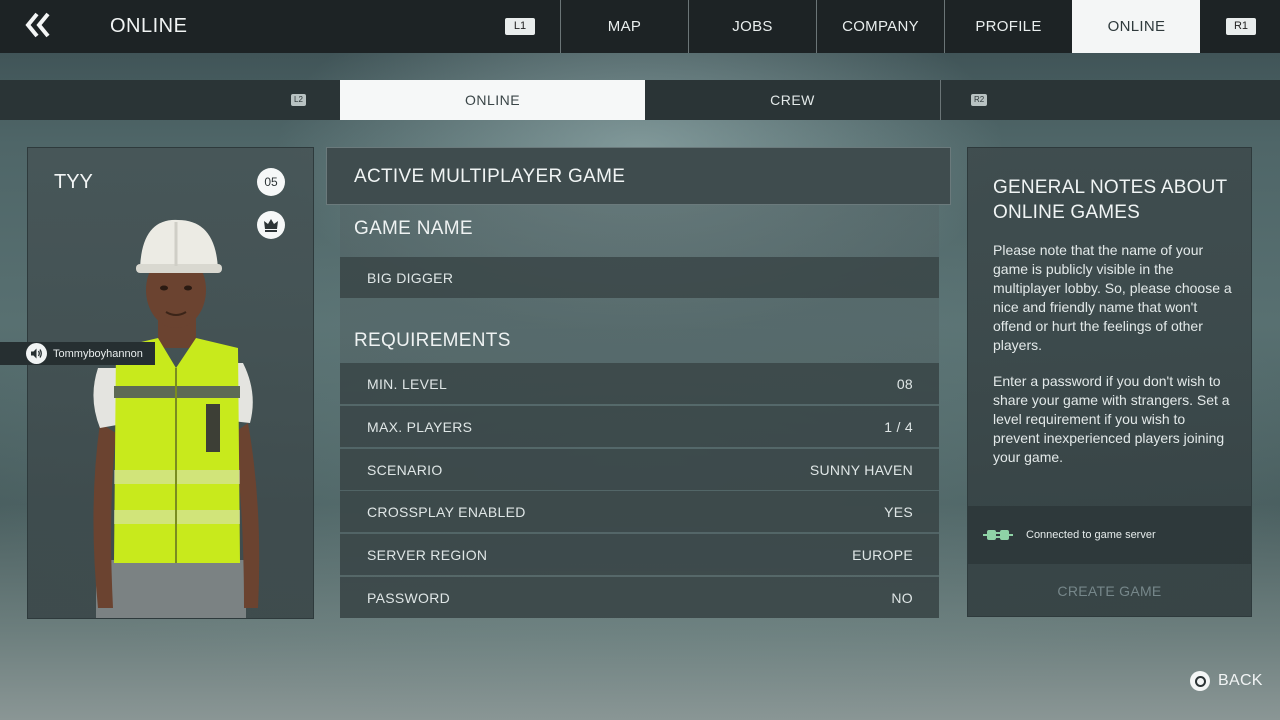  Describe the element at coordinates (520, 26) in the screenshot. I see `l1-shoulder-hint: L1` at that location.